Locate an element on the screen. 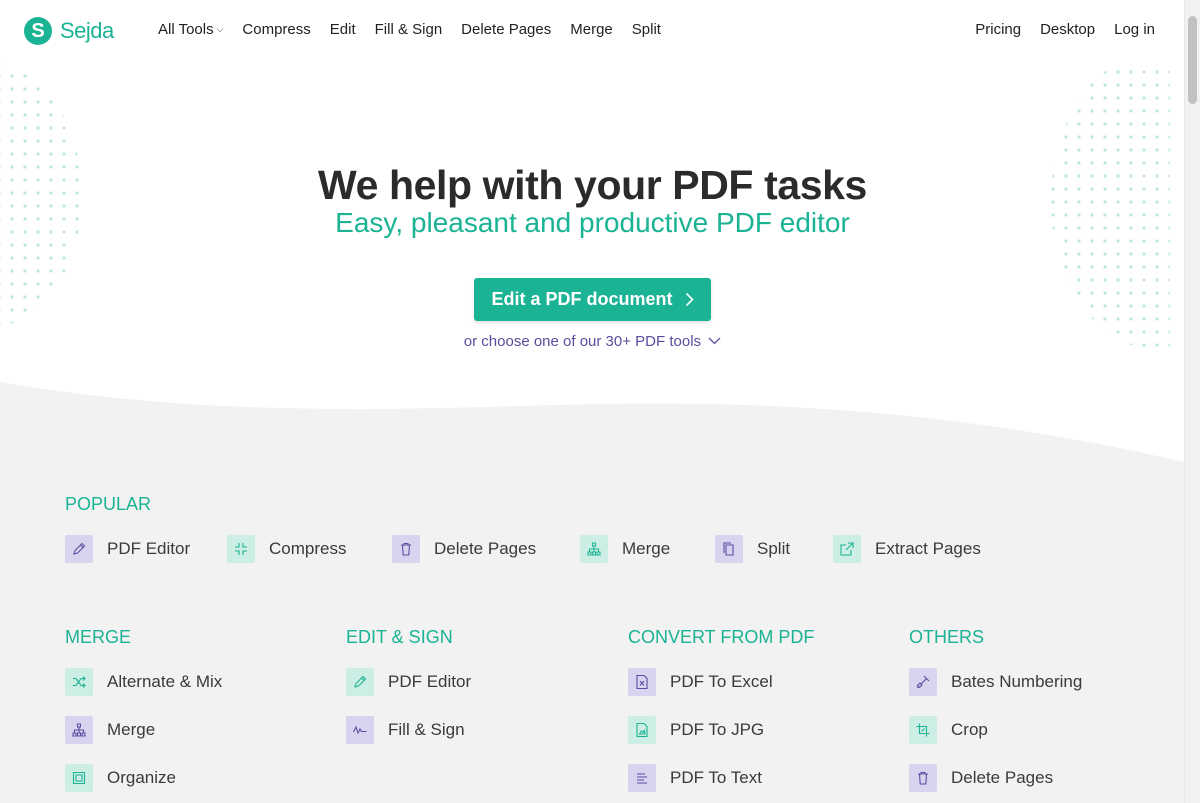  nav-merge: Merge is located at coordinates (591, 29).